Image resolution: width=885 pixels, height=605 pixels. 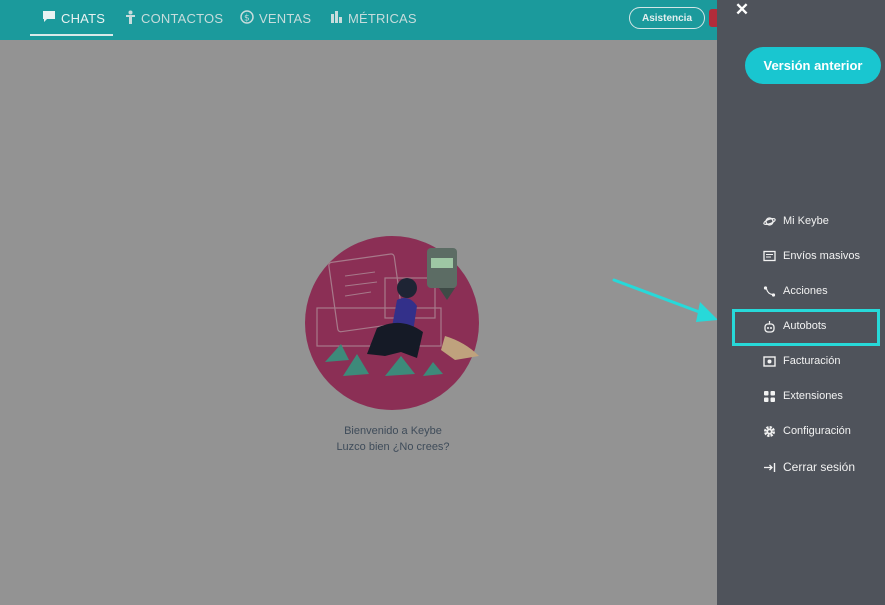 I want to click on tab-ventas-label: VENTAS, so click(x=285, y=18).